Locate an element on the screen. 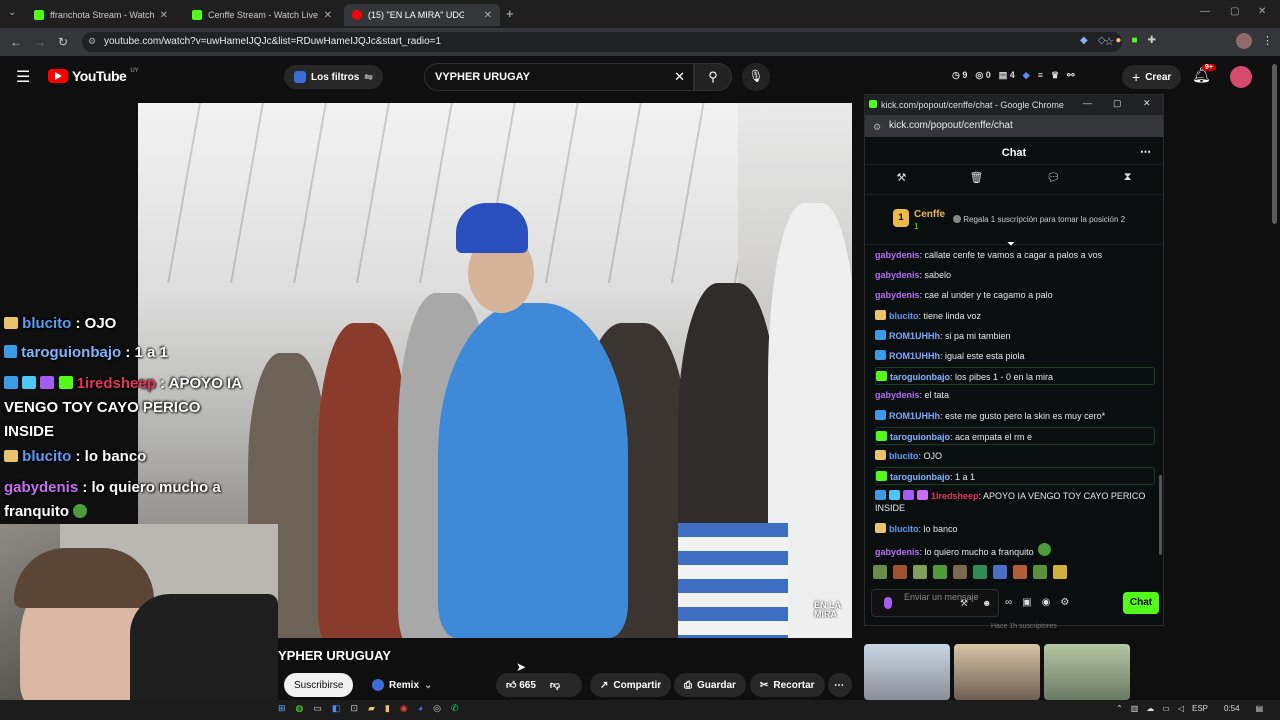 The width and height of the screenshot is (1280, 720). network-icon: ▭ is located at coordinates (1166, 708).